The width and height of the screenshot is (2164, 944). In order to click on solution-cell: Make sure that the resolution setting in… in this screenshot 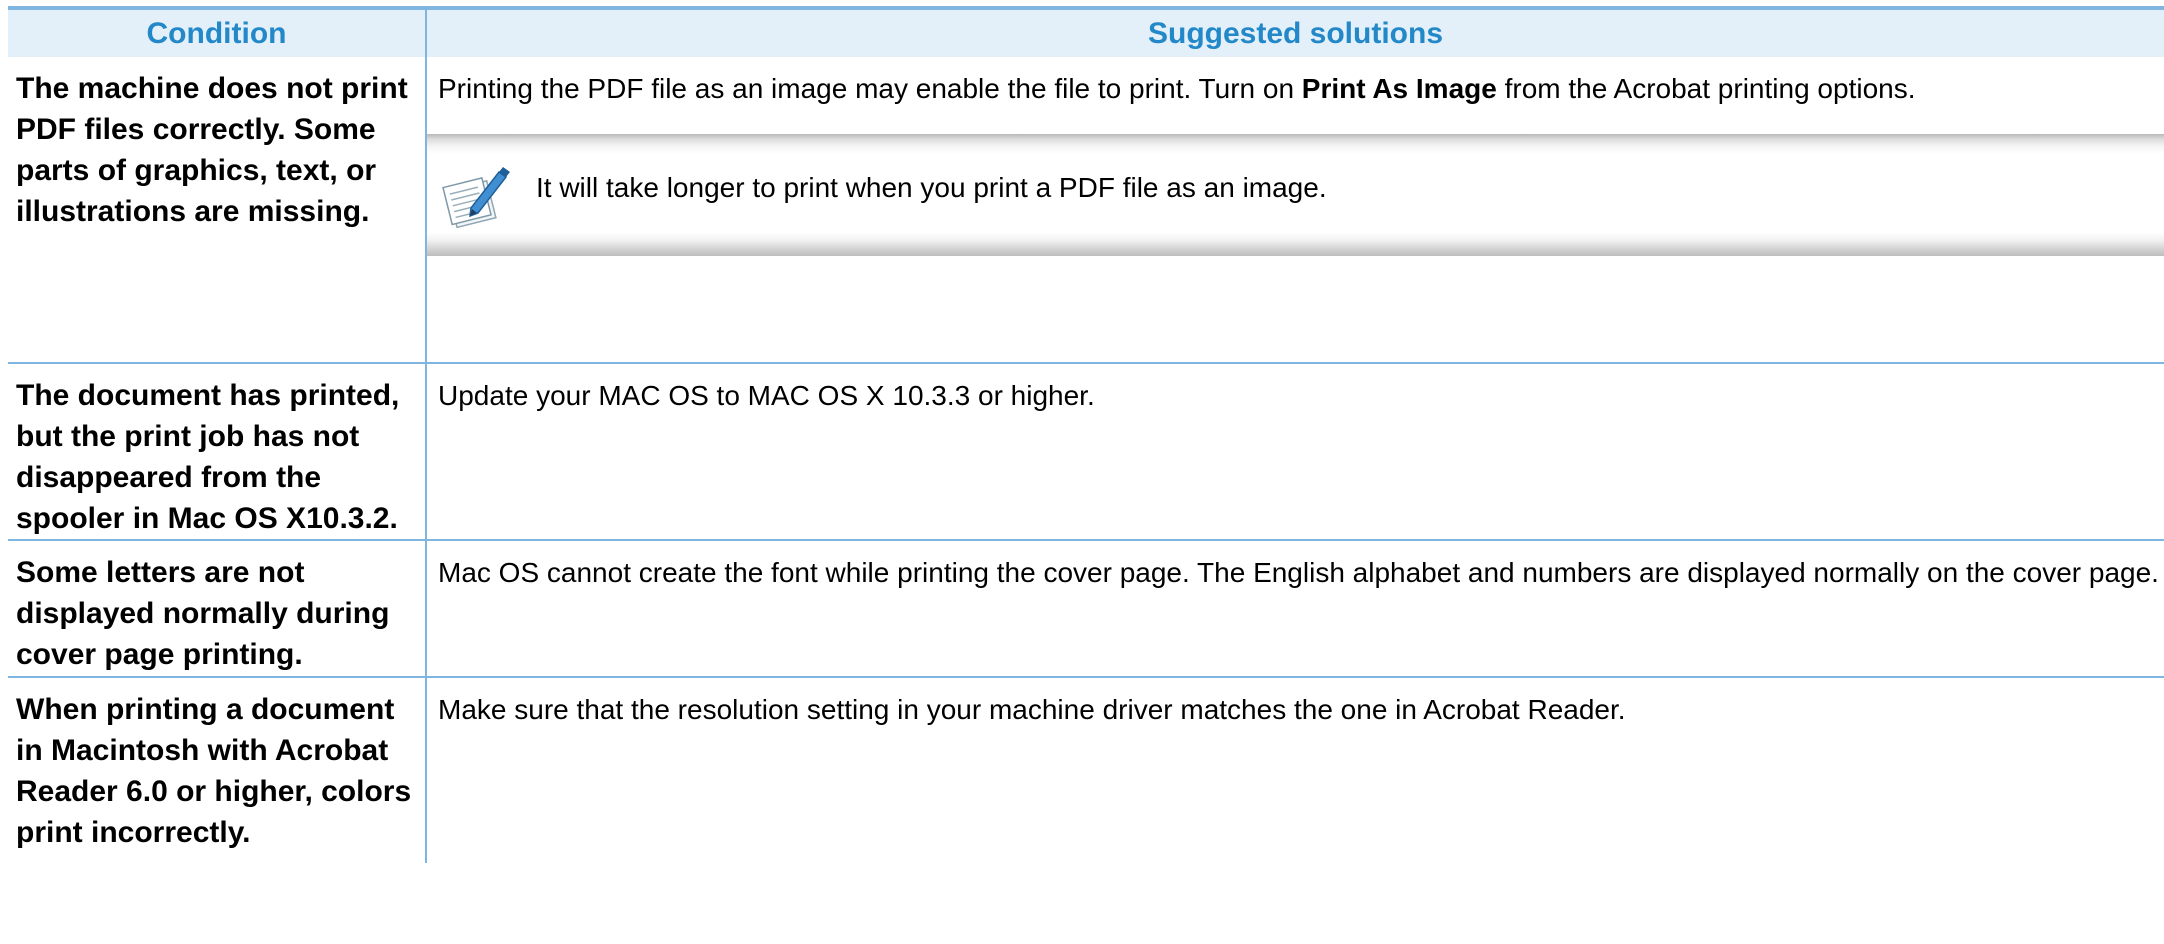, I will do `click(1032, 709)`.